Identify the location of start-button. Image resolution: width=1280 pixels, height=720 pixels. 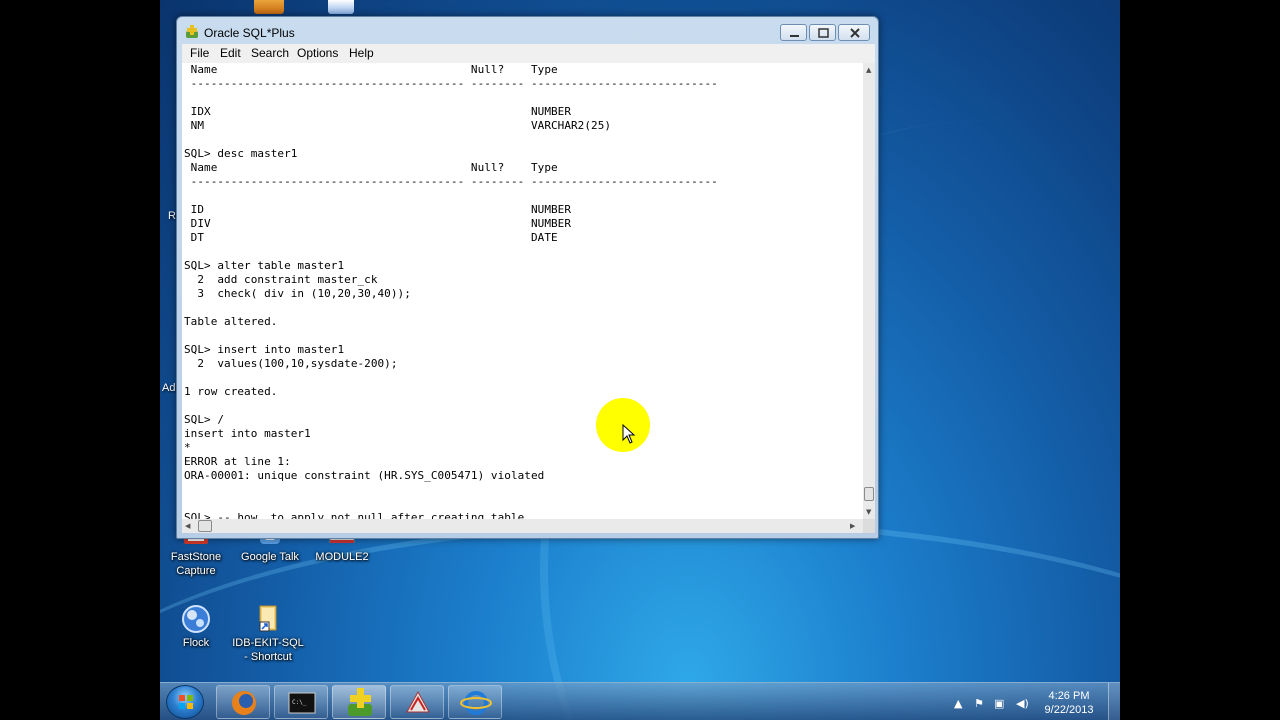
(185, 702).